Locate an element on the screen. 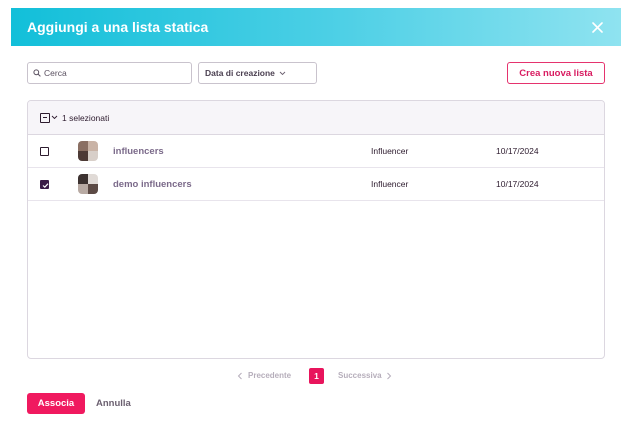 Image resolution: width=632 pixels, height=430 pixels. next-page-label: Successiva is located at coordinates (360, 375).